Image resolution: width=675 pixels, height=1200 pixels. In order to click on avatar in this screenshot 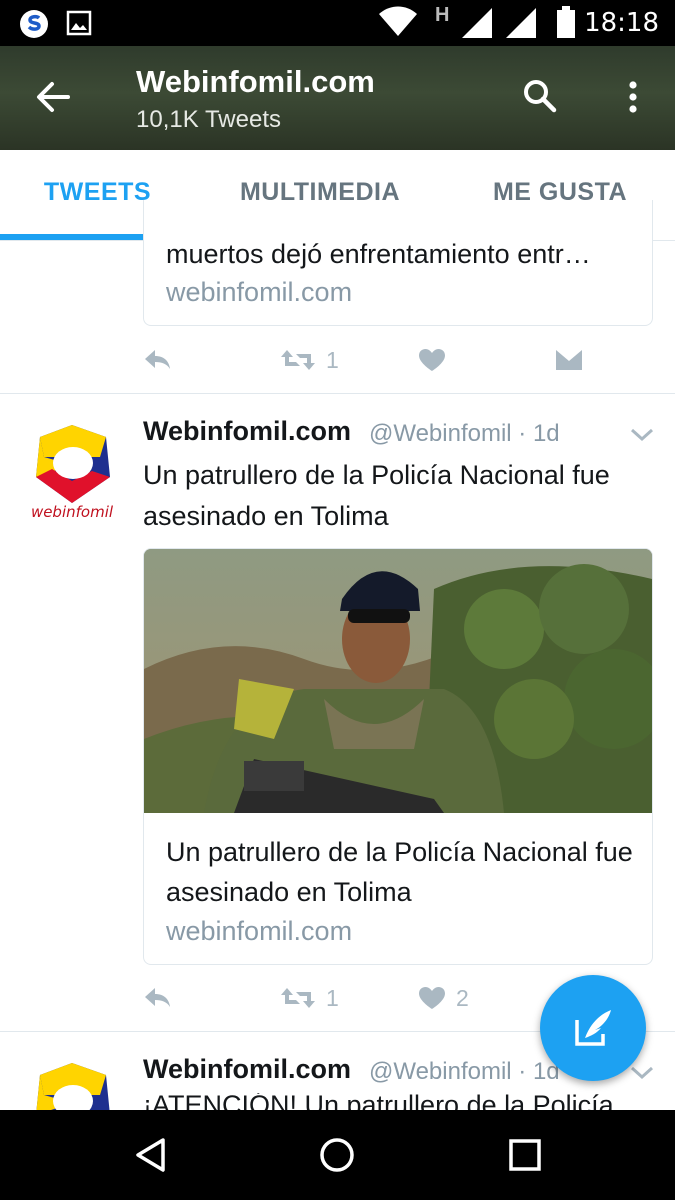, I will do `click(72, 1083)`.